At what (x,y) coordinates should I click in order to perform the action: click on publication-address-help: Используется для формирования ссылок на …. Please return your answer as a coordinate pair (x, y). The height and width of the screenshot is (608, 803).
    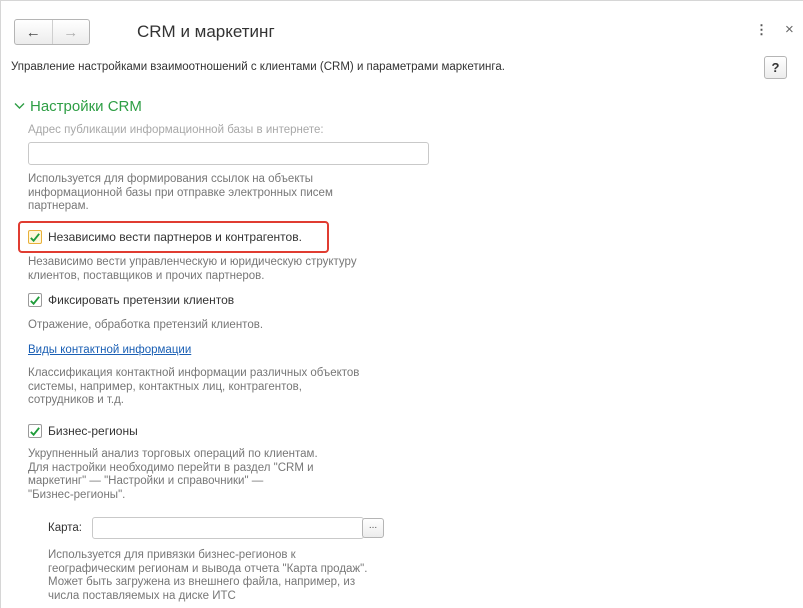
    Looking at the image, I should click on (180, 192).